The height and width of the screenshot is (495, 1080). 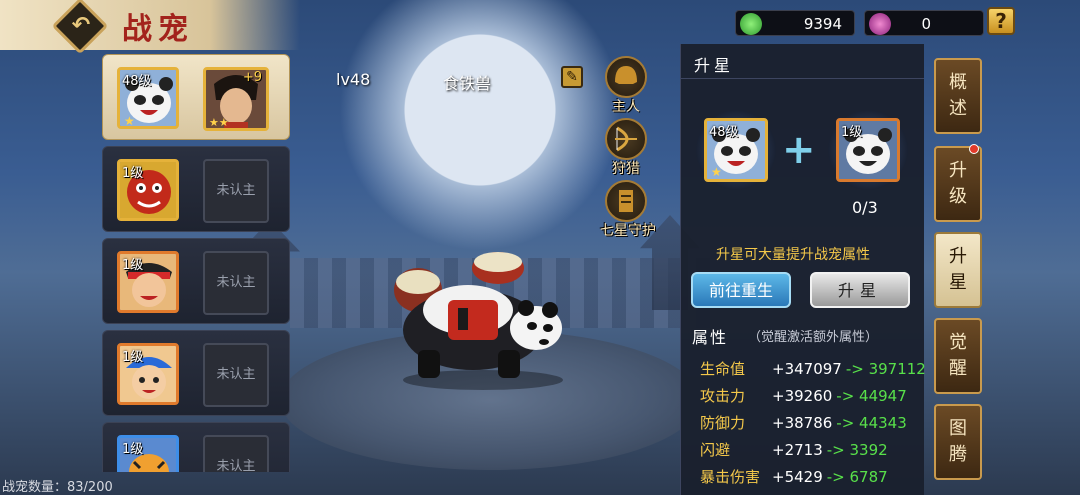 What do you see at coordinates (723, 396) in the screenshot?
I see `attr-name: 攻击力` at bounding box center [723, 396].